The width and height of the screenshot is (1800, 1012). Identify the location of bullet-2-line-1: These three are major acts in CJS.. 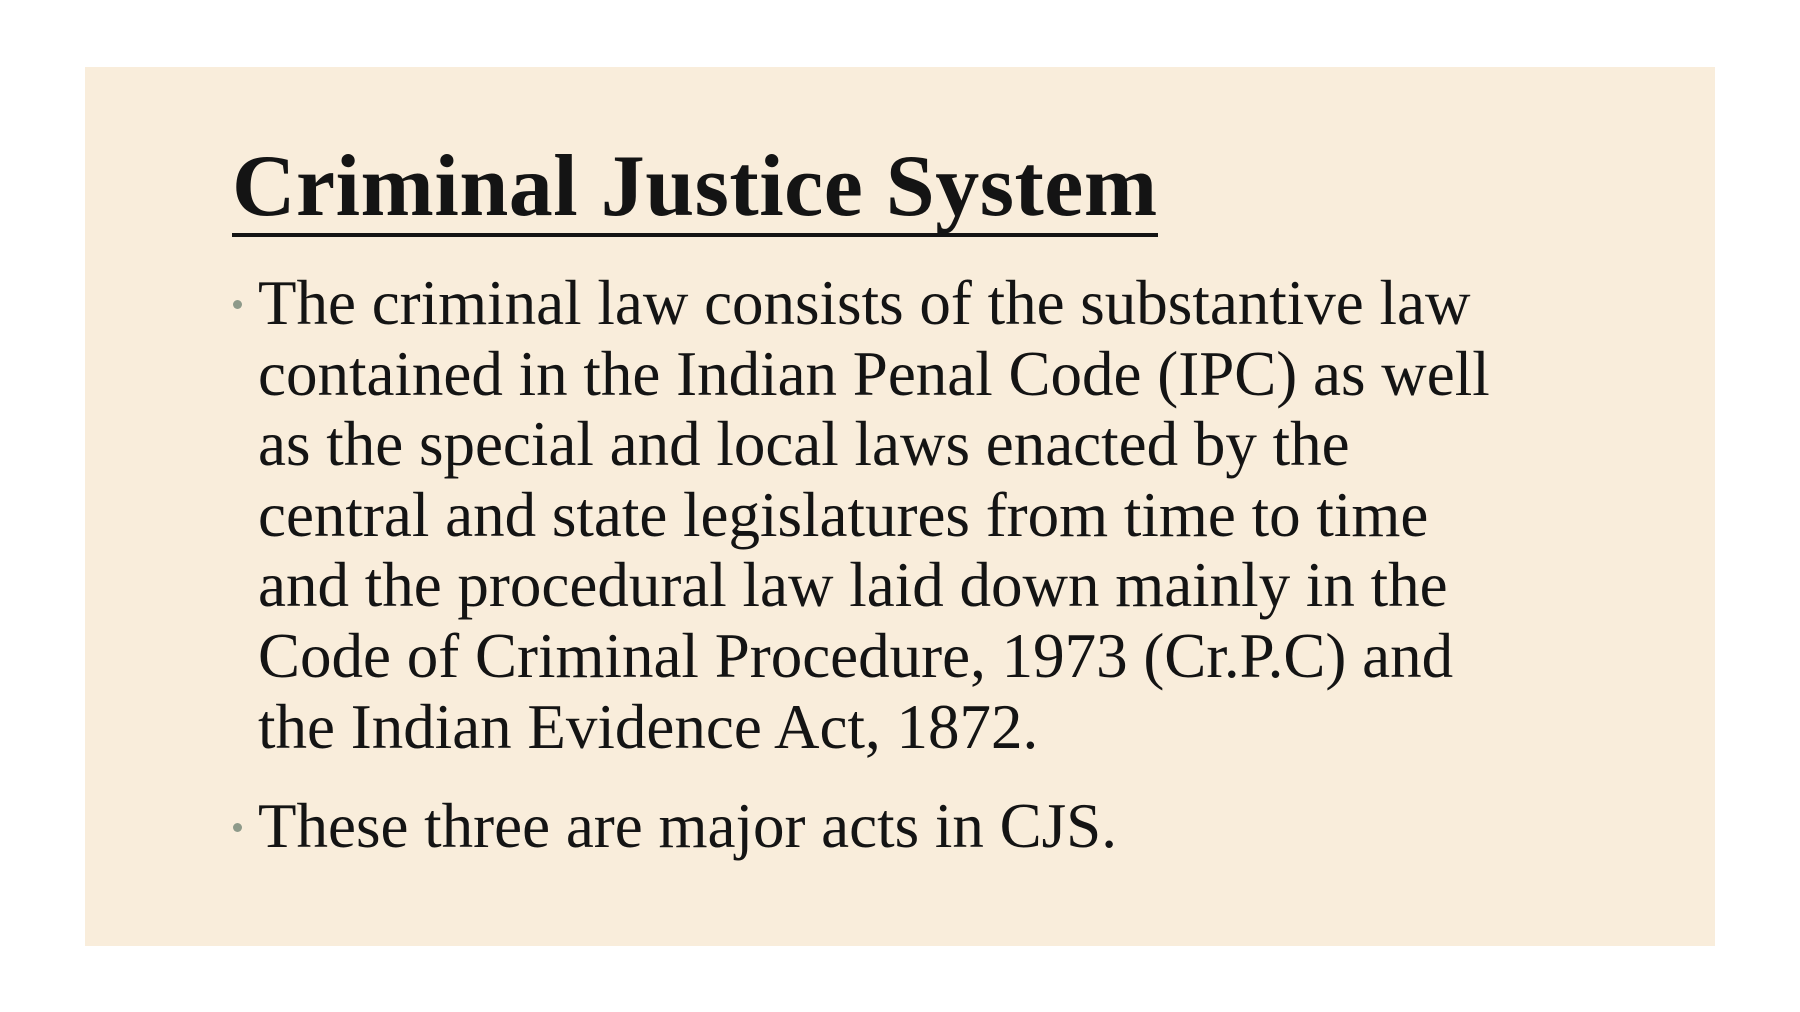
(687, 826).